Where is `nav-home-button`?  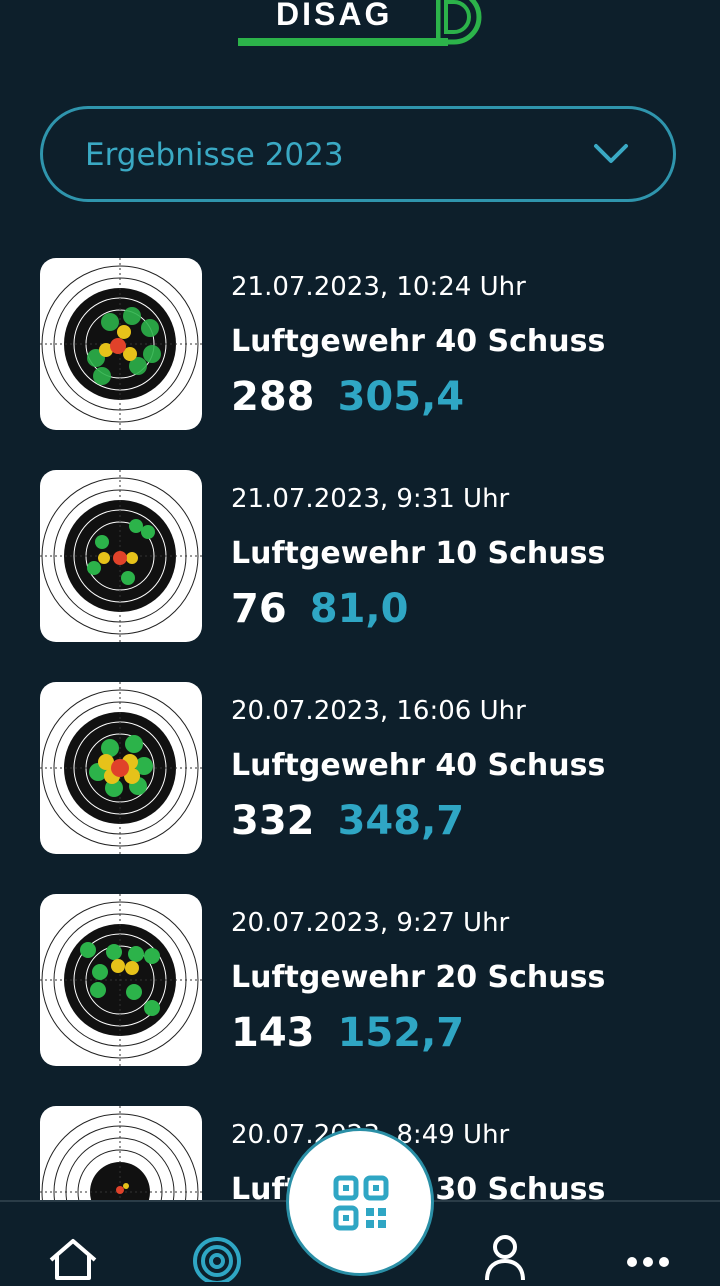
nav-home-button is located at coordinates (73, 1261).